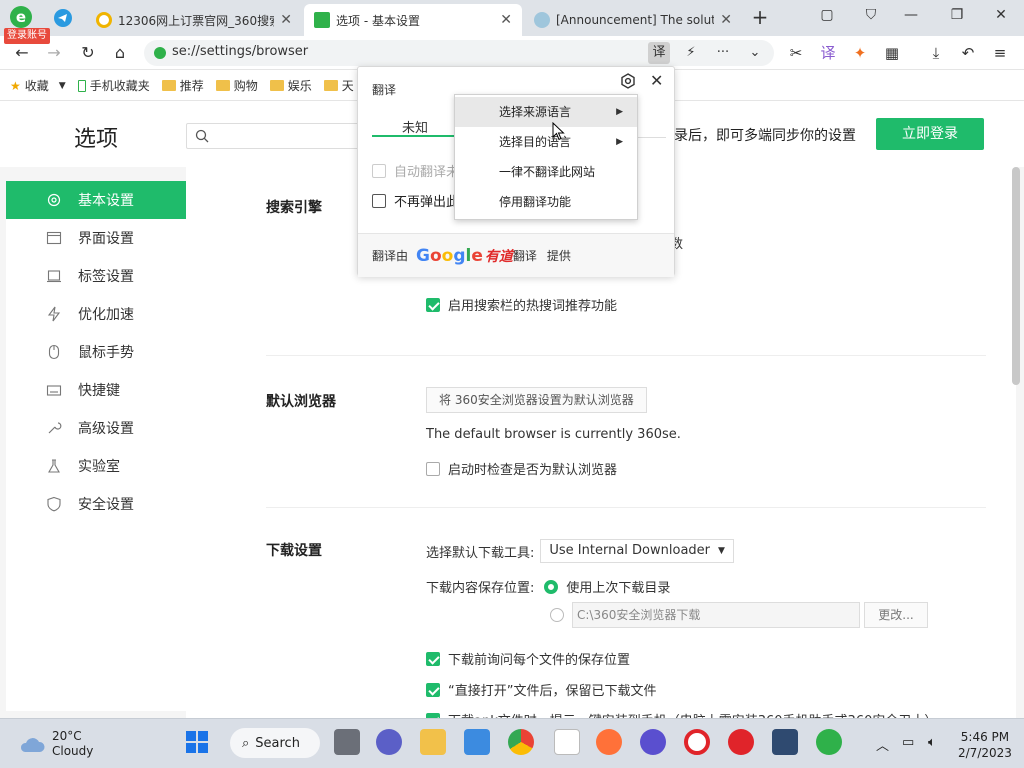 The height and width of the screenshot is (768, 1024). Describe the element at coordinates (459, 53) in the screenshot. I see `address-bar: se://settings/browser 译 ⚡ ··· ⌄` at that location.